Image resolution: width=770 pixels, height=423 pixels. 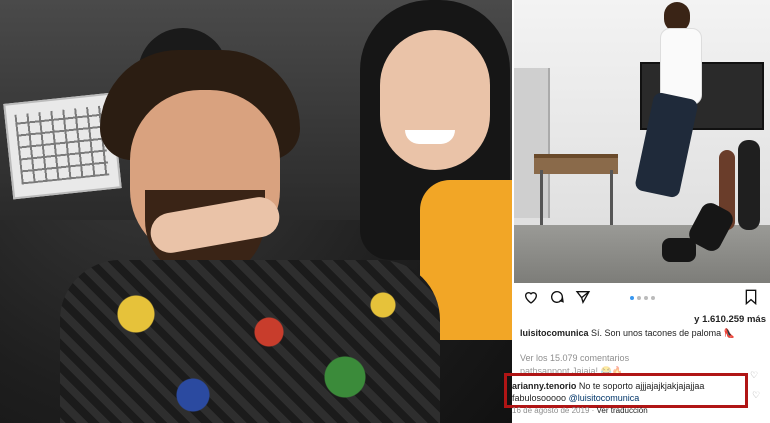 What do you see at coordinates (632, 298) in the screenshot?
I see `carousel-dot-active` at bounding box center [632, 298].